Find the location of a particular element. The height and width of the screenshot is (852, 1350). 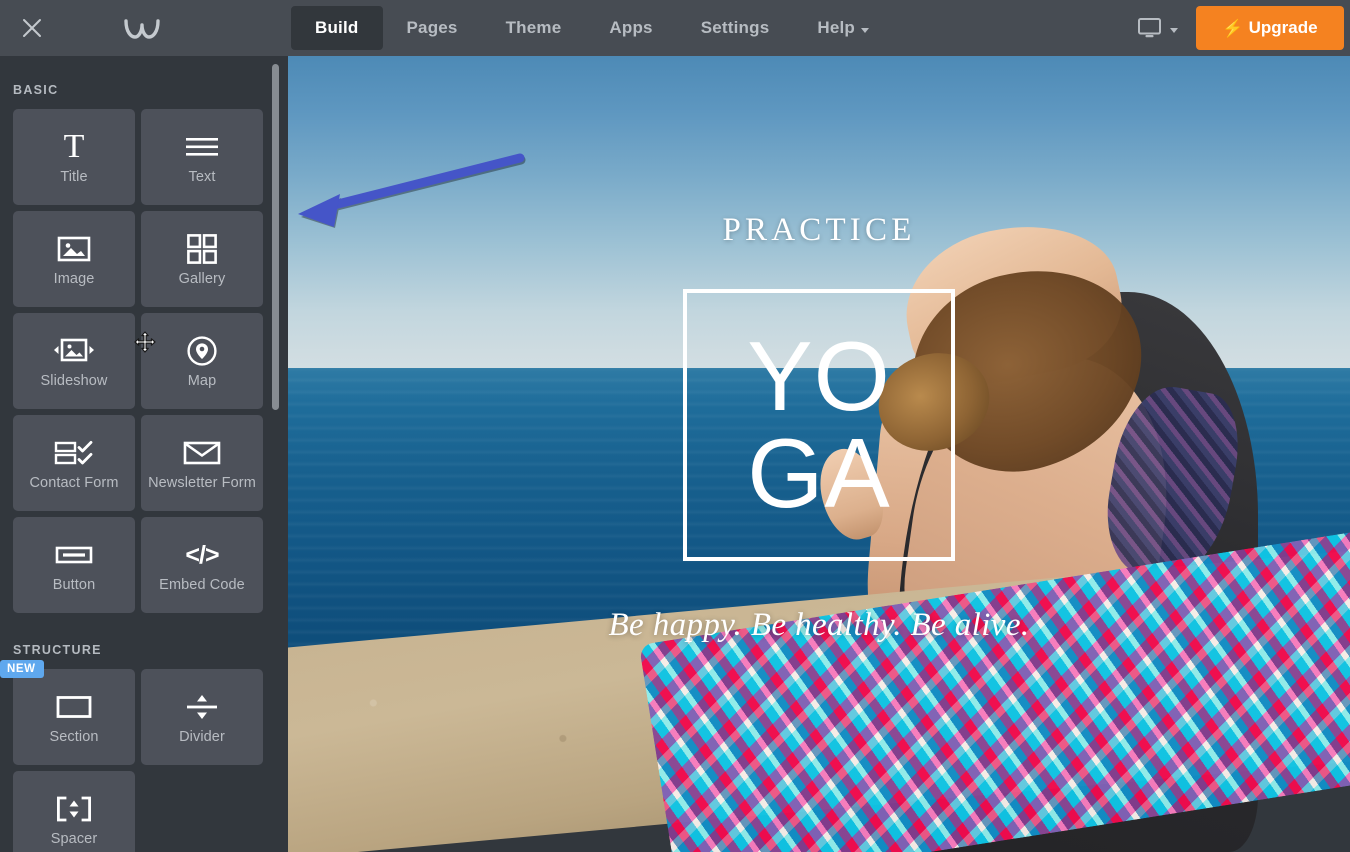

element-tile-contact-form: Contact Form is located at coordinates (74, 463).